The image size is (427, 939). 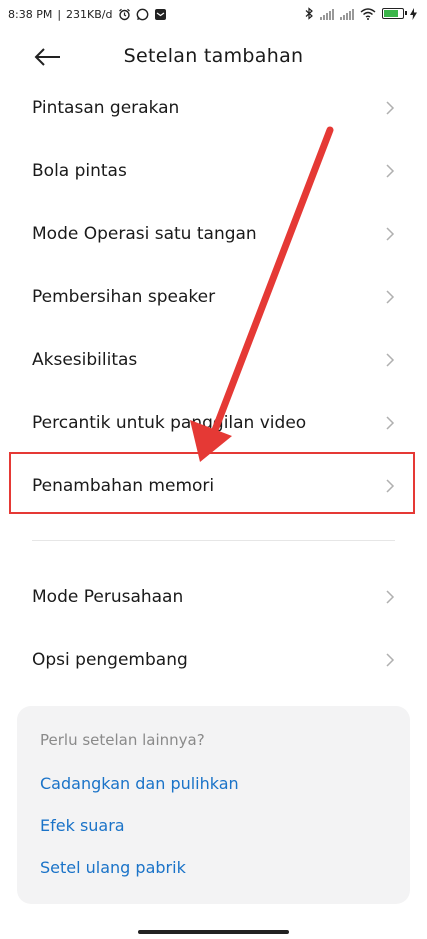 What do you see at coordinates (309, 13) in the screenshot?
I see `bluetooth-icon` at bounding box center [309, 13].